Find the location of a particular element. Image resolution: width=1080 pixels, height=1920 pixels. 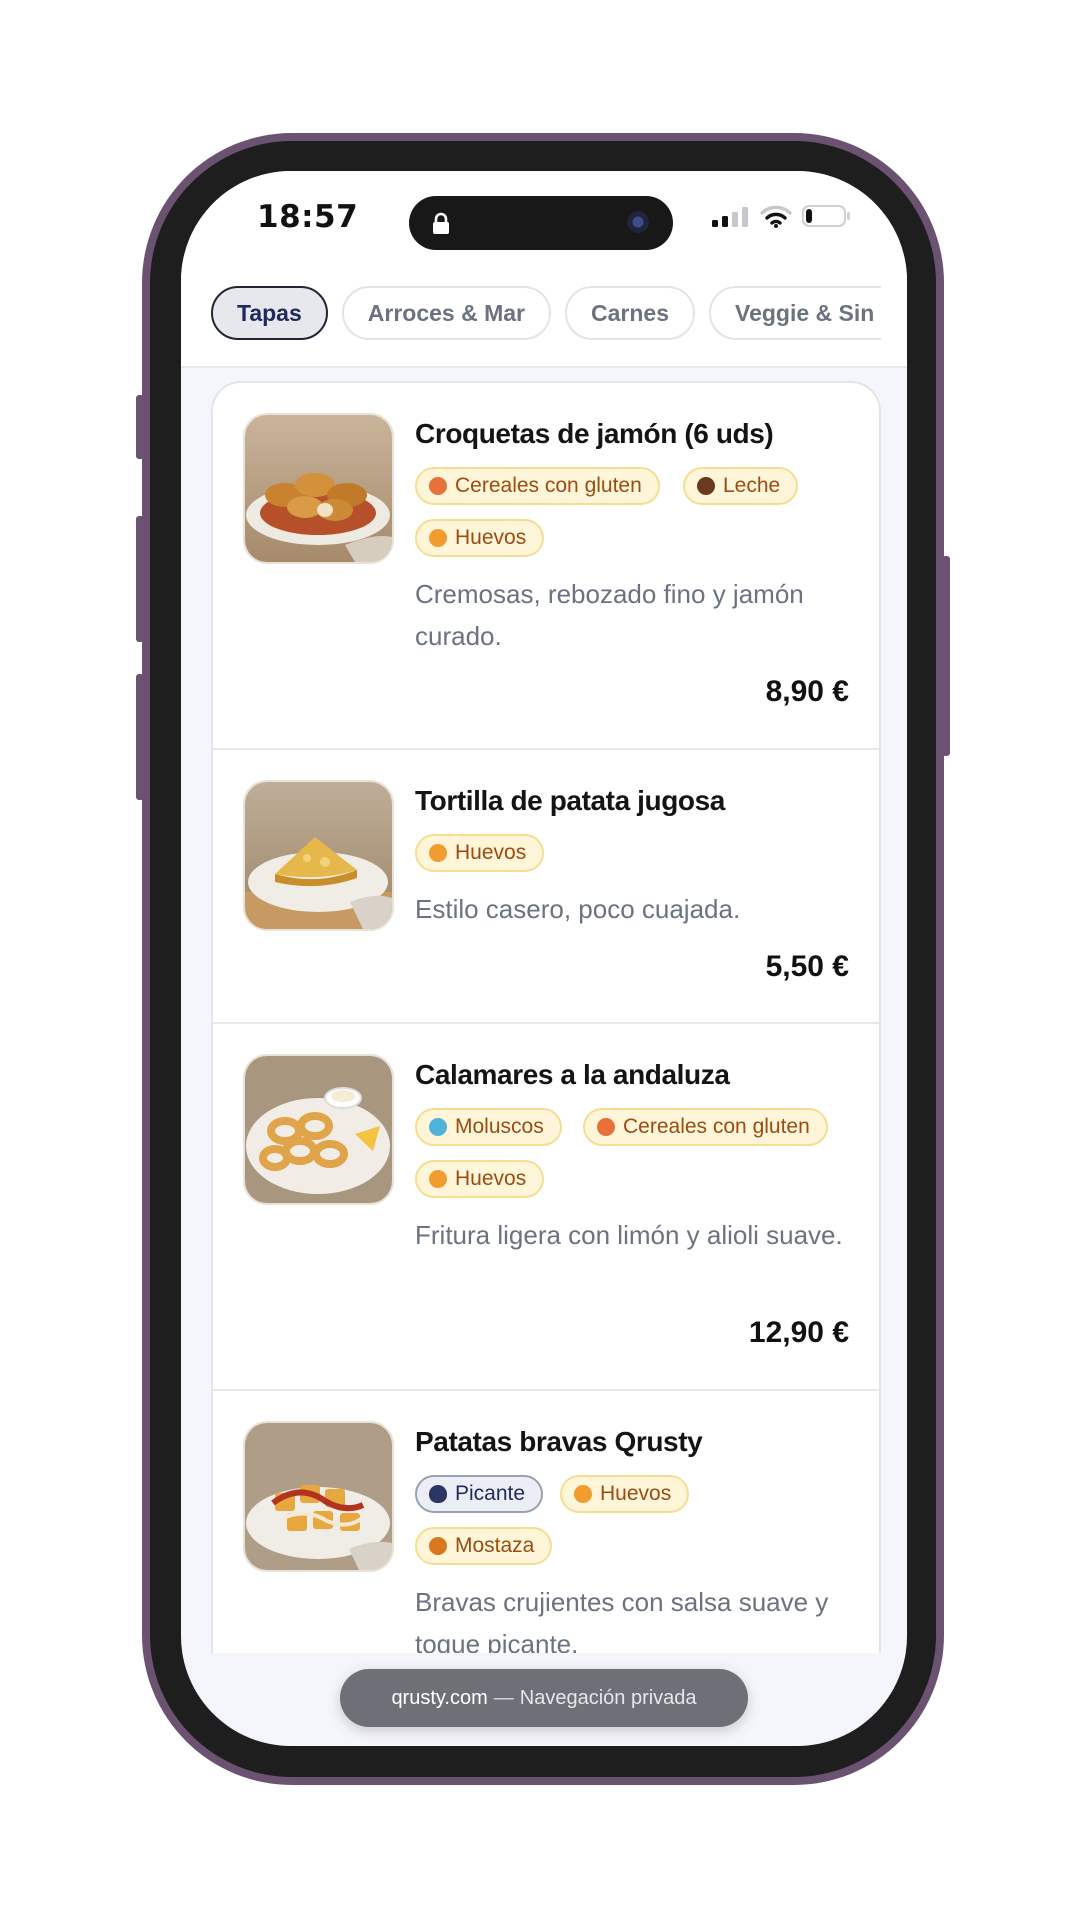

dish-name: Croquetas de jamón (6 uds) is located at coordinates (594, 433).